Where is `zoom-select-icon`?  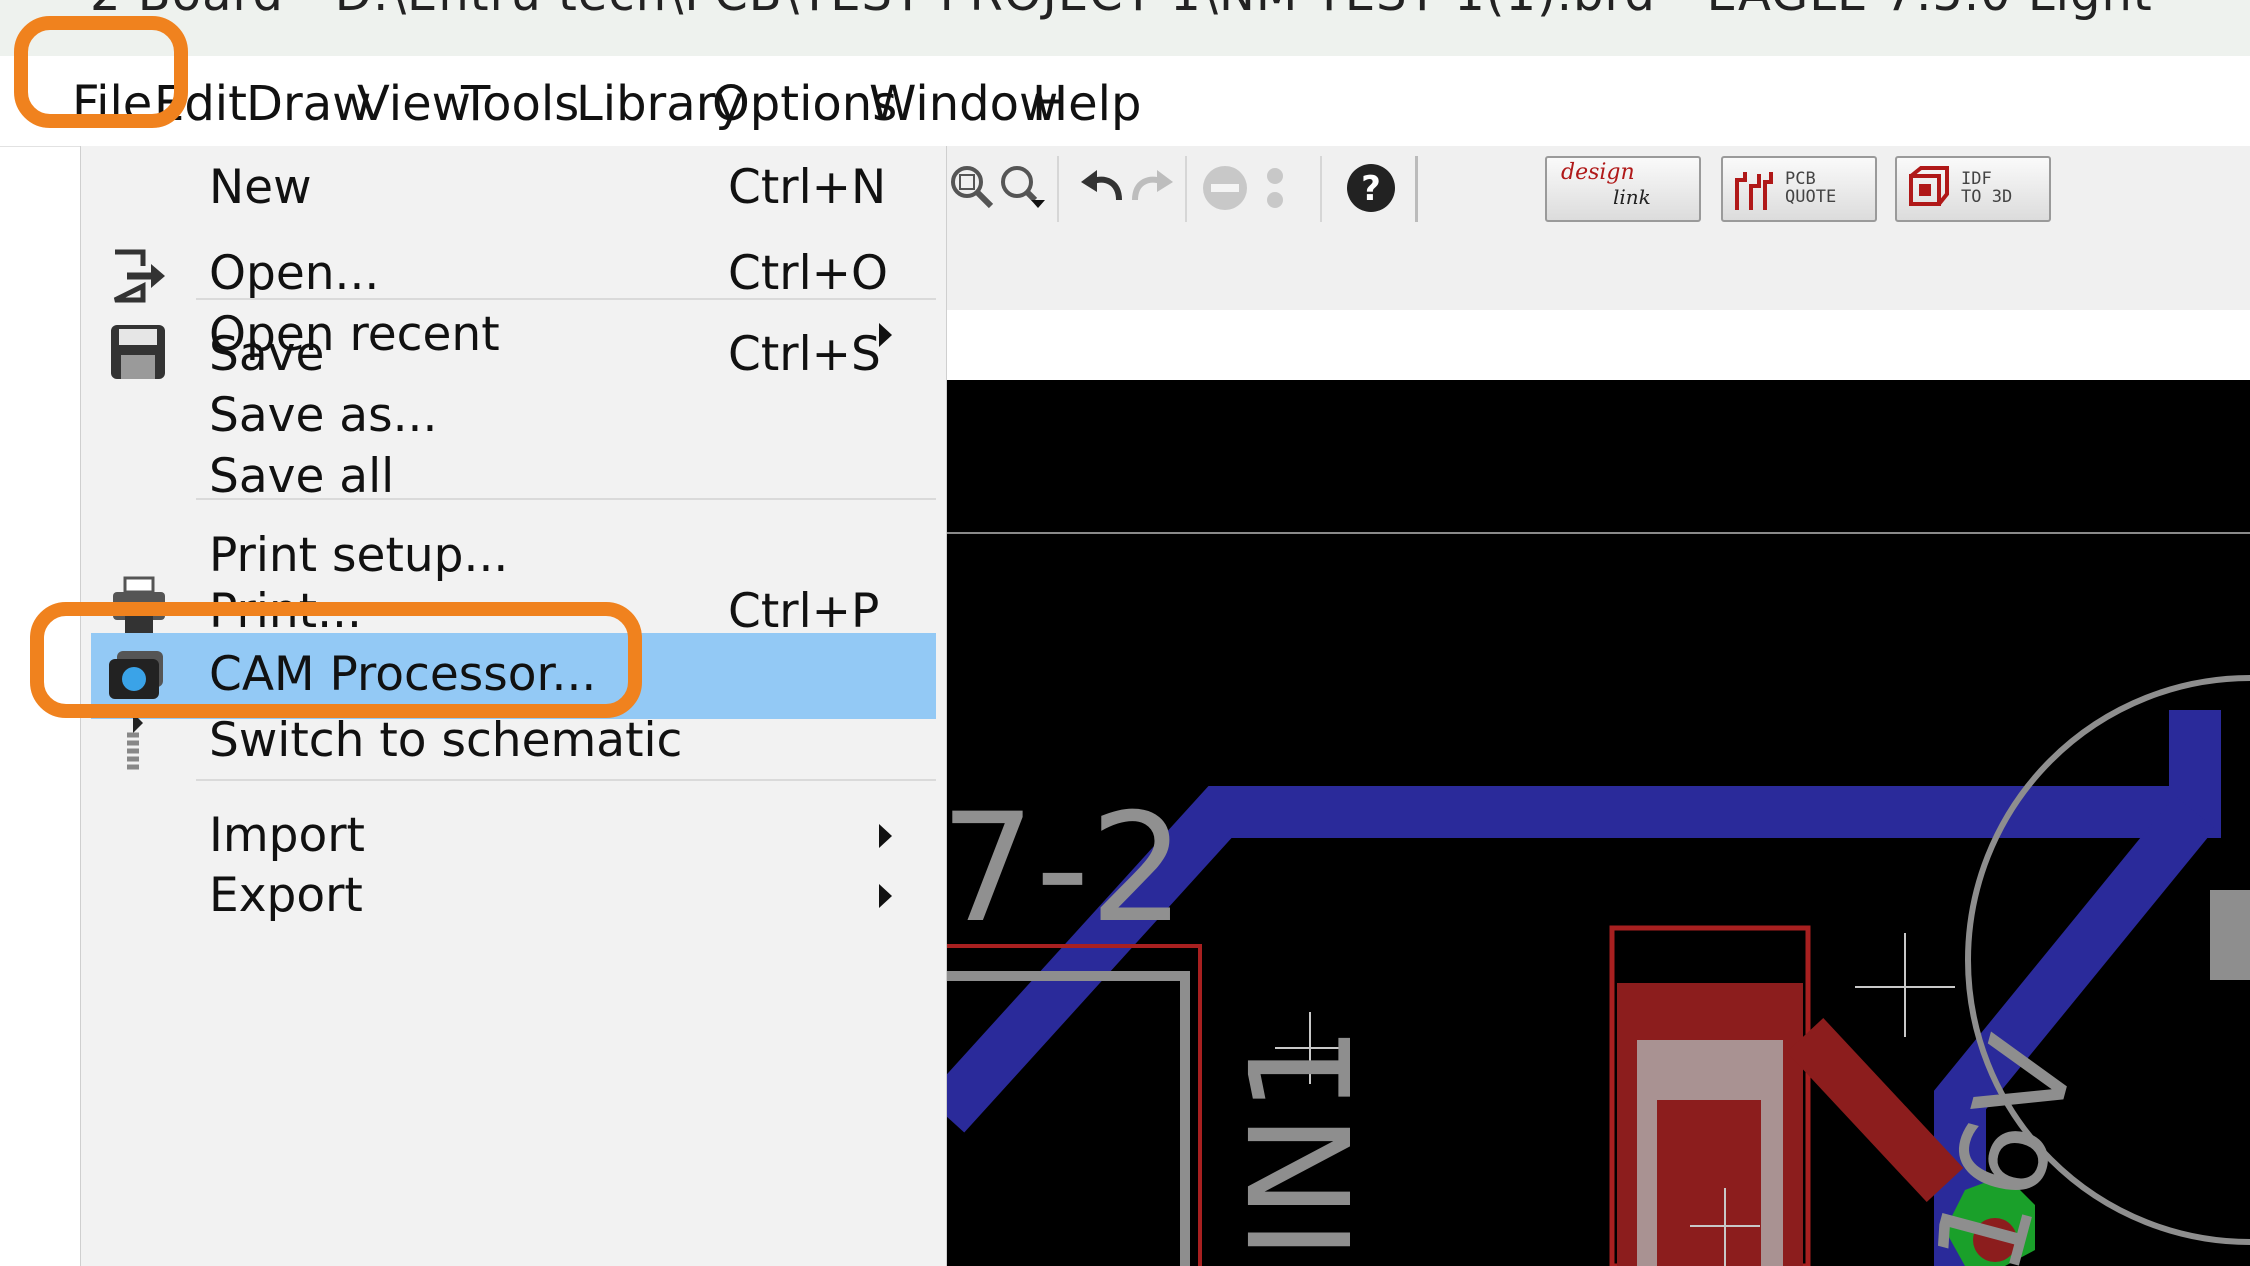
zoom-select-icon is located at coordinates (973, 188).